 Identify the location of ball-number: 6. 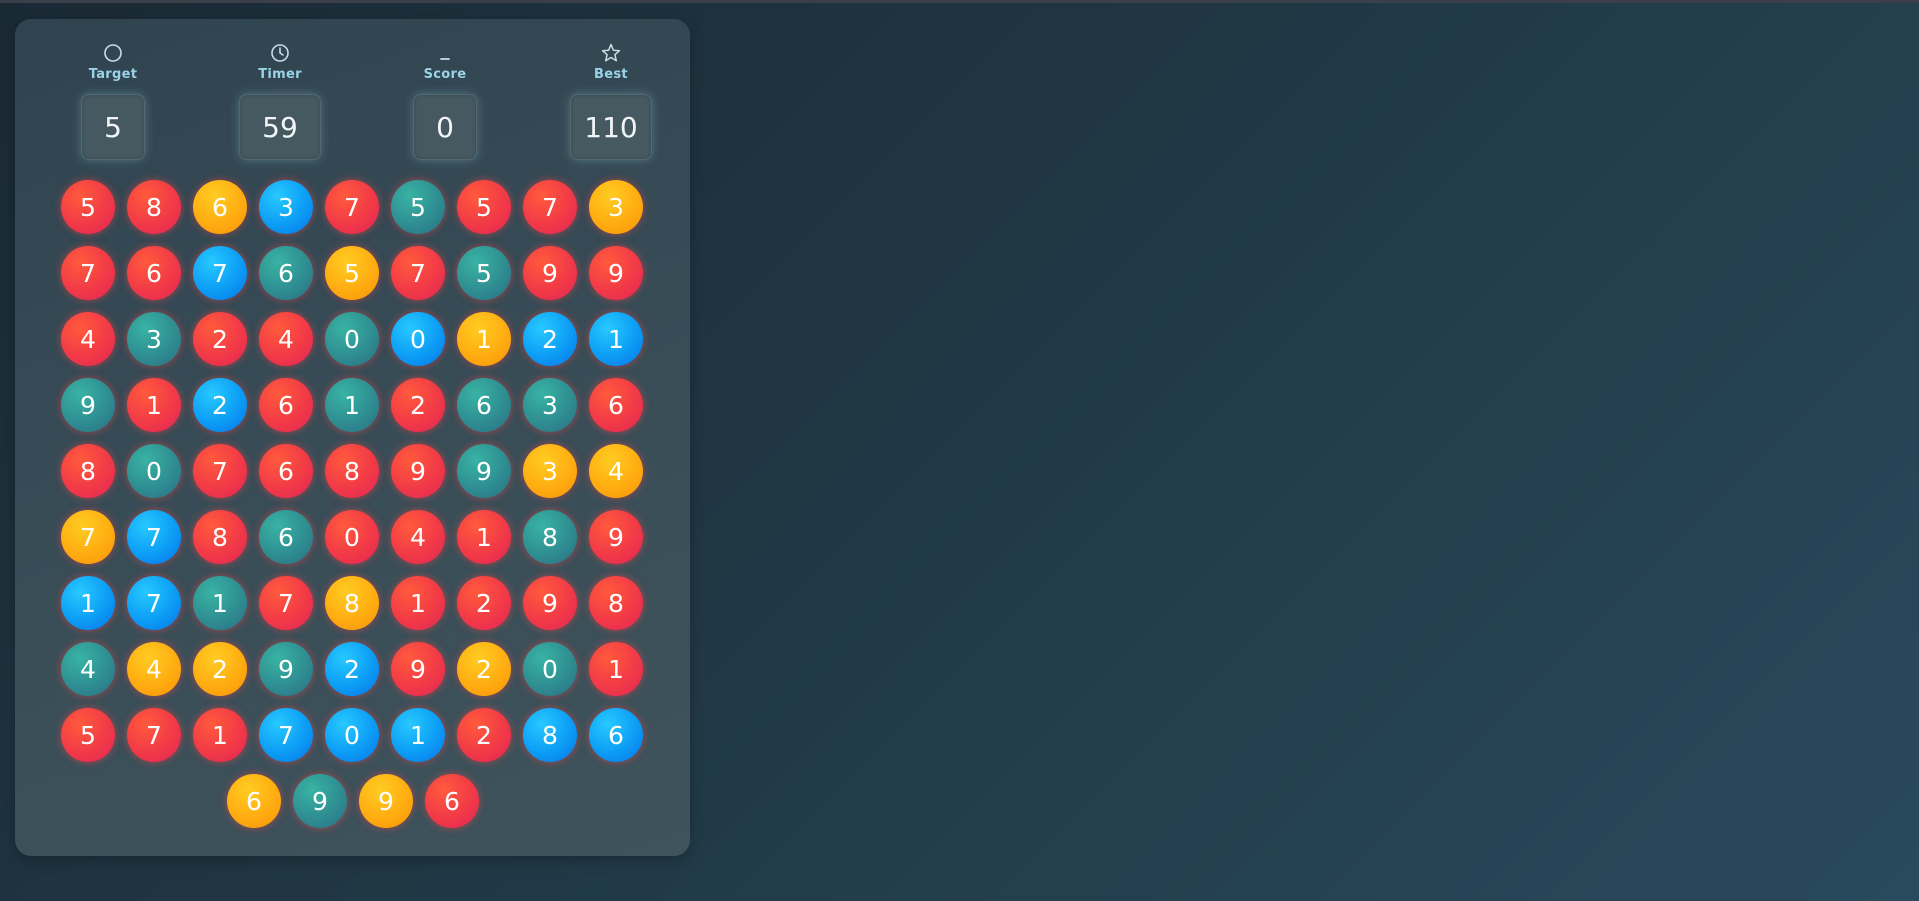
(286, 537).